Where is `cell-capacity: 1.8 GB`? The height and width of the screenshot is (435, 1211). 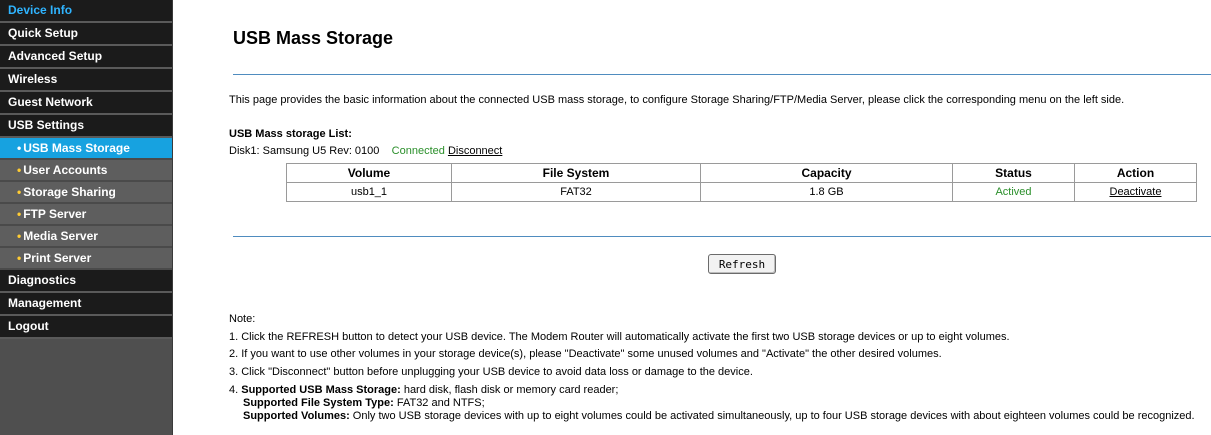 cell-capacity: 1.8 GB is located at coordinates (826, 192).